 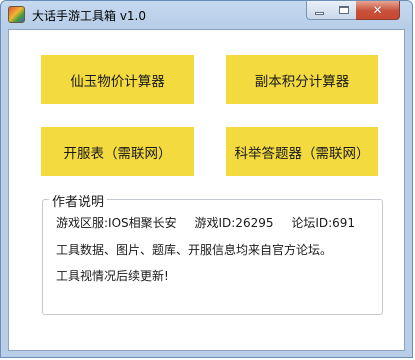 I want to click on exam-answer-button: 科举答题器（需联网）, so click(x=302, y=151).